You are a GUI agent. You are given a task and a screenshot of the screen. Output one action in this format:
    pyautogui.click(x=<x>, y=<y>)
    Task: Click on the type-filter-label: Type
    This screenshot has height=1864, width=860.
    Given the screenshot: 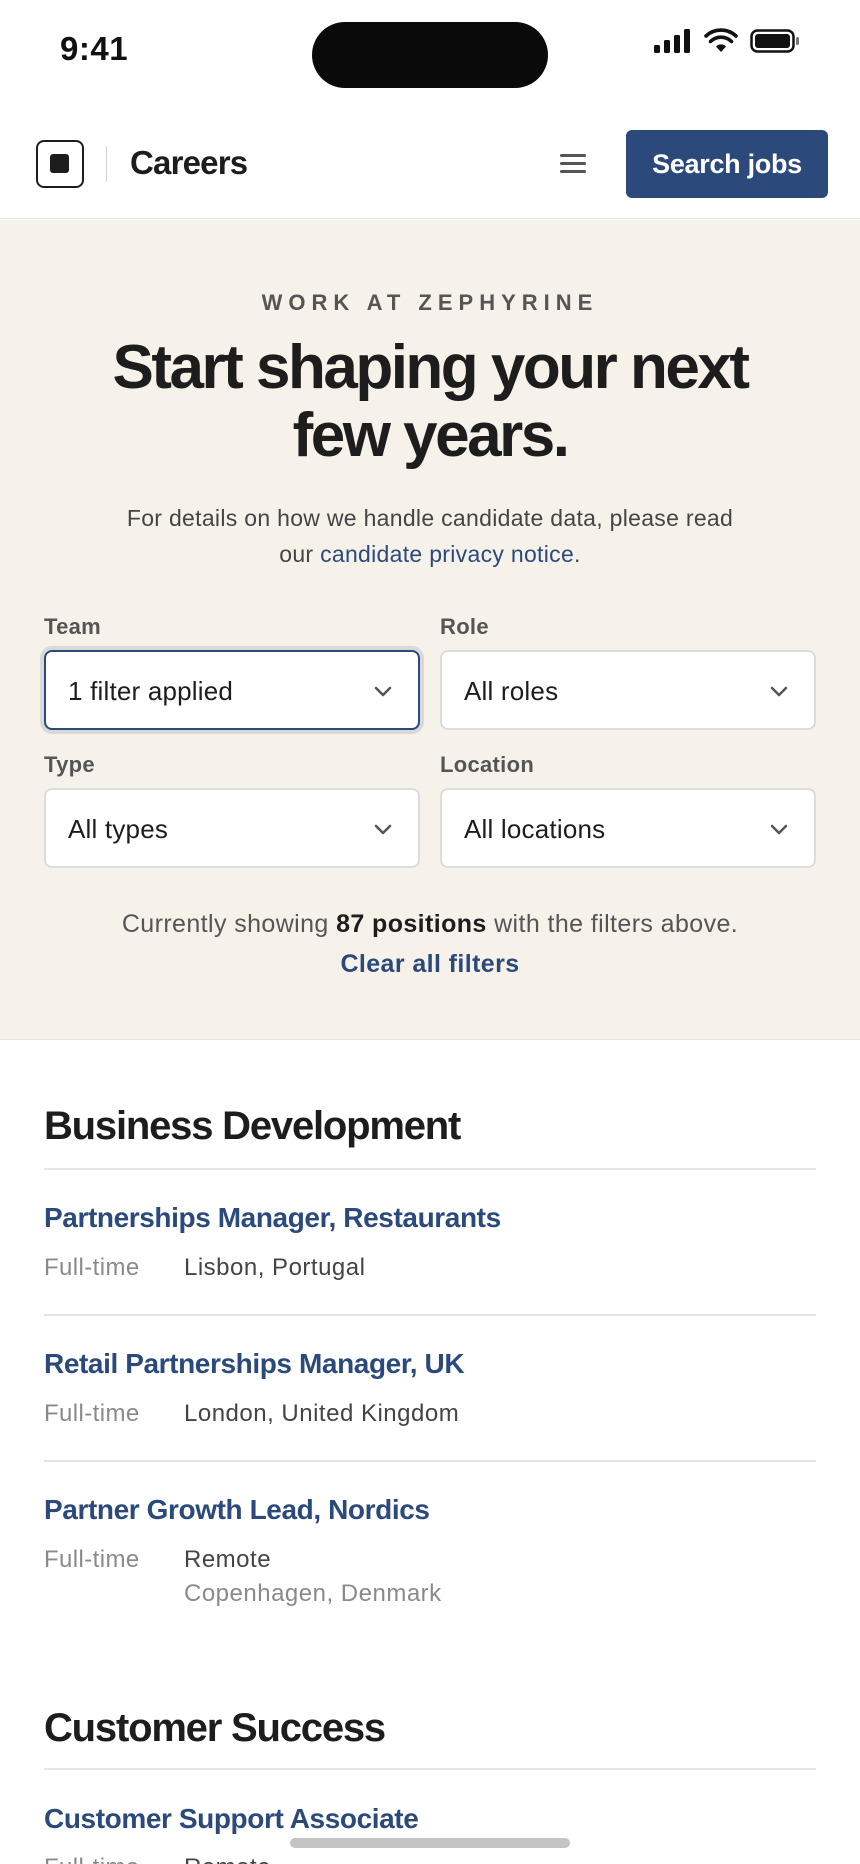 What is the action you would take?
    pyautogui.click(x=69, y=764)
    